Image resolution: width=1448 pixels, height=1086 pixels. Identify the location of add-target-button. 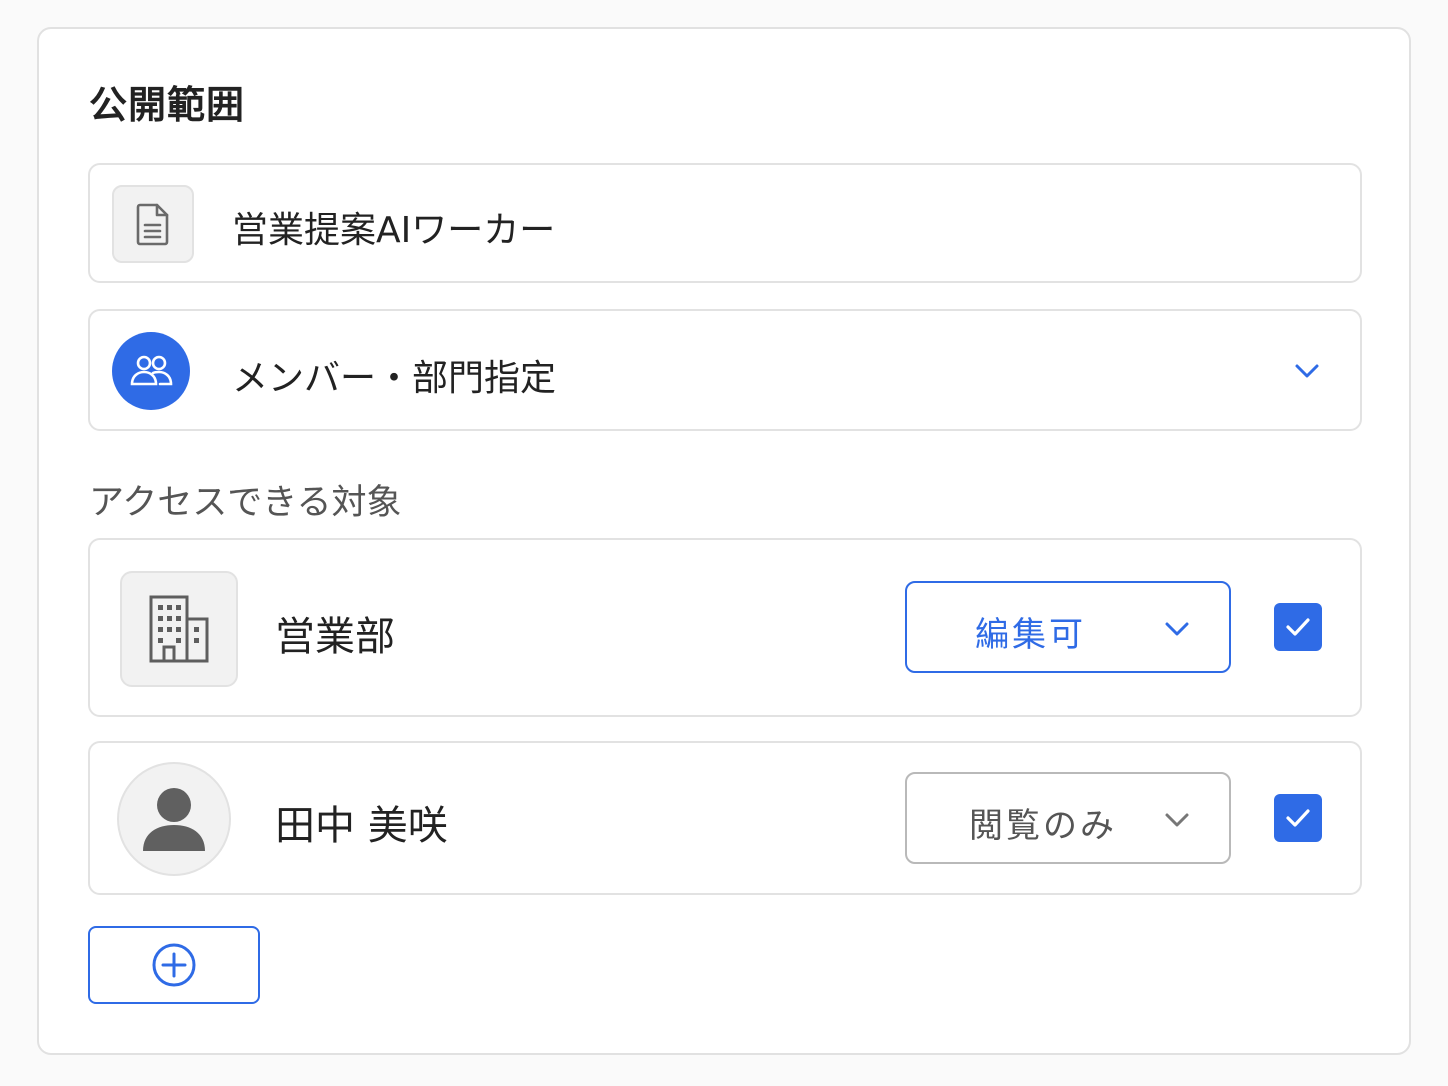
(174, 965).